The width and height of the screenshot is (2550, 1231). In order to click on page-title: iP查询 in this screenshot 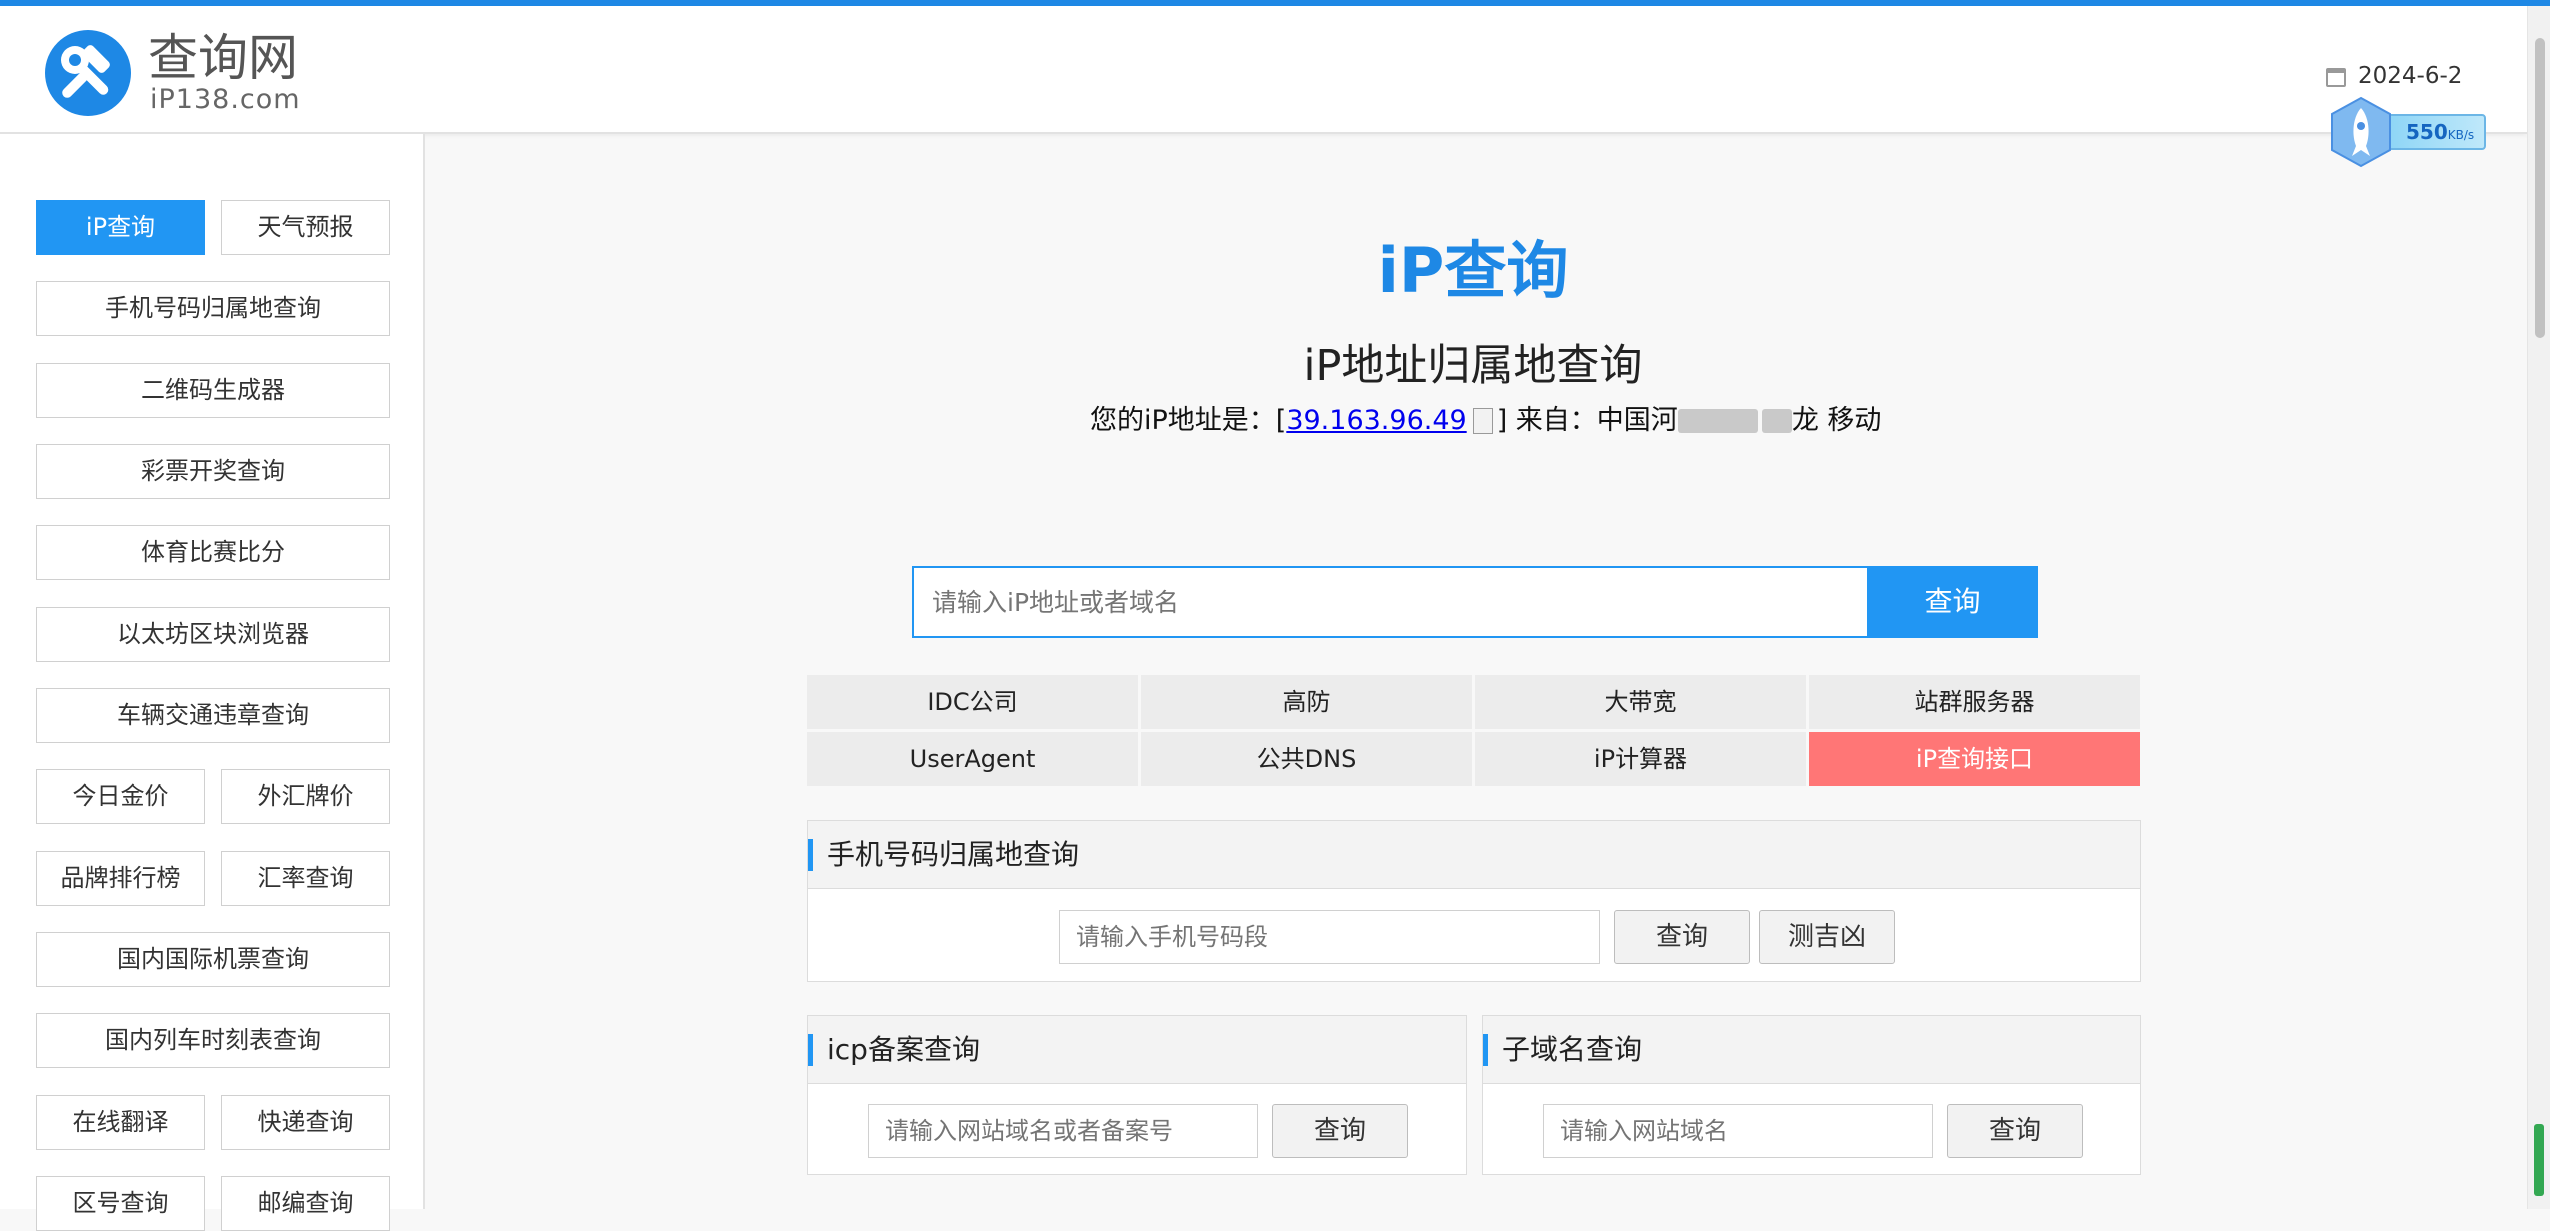, I will do `click(1473, 270)`.